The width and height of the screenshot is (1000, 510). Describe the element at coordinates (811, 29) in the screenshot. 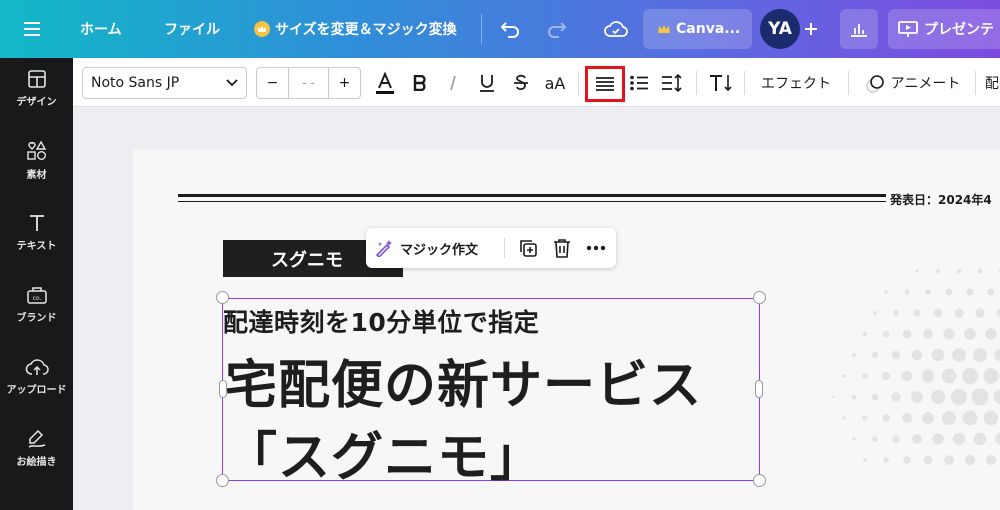

I see `add-collaborator-button` at that location.